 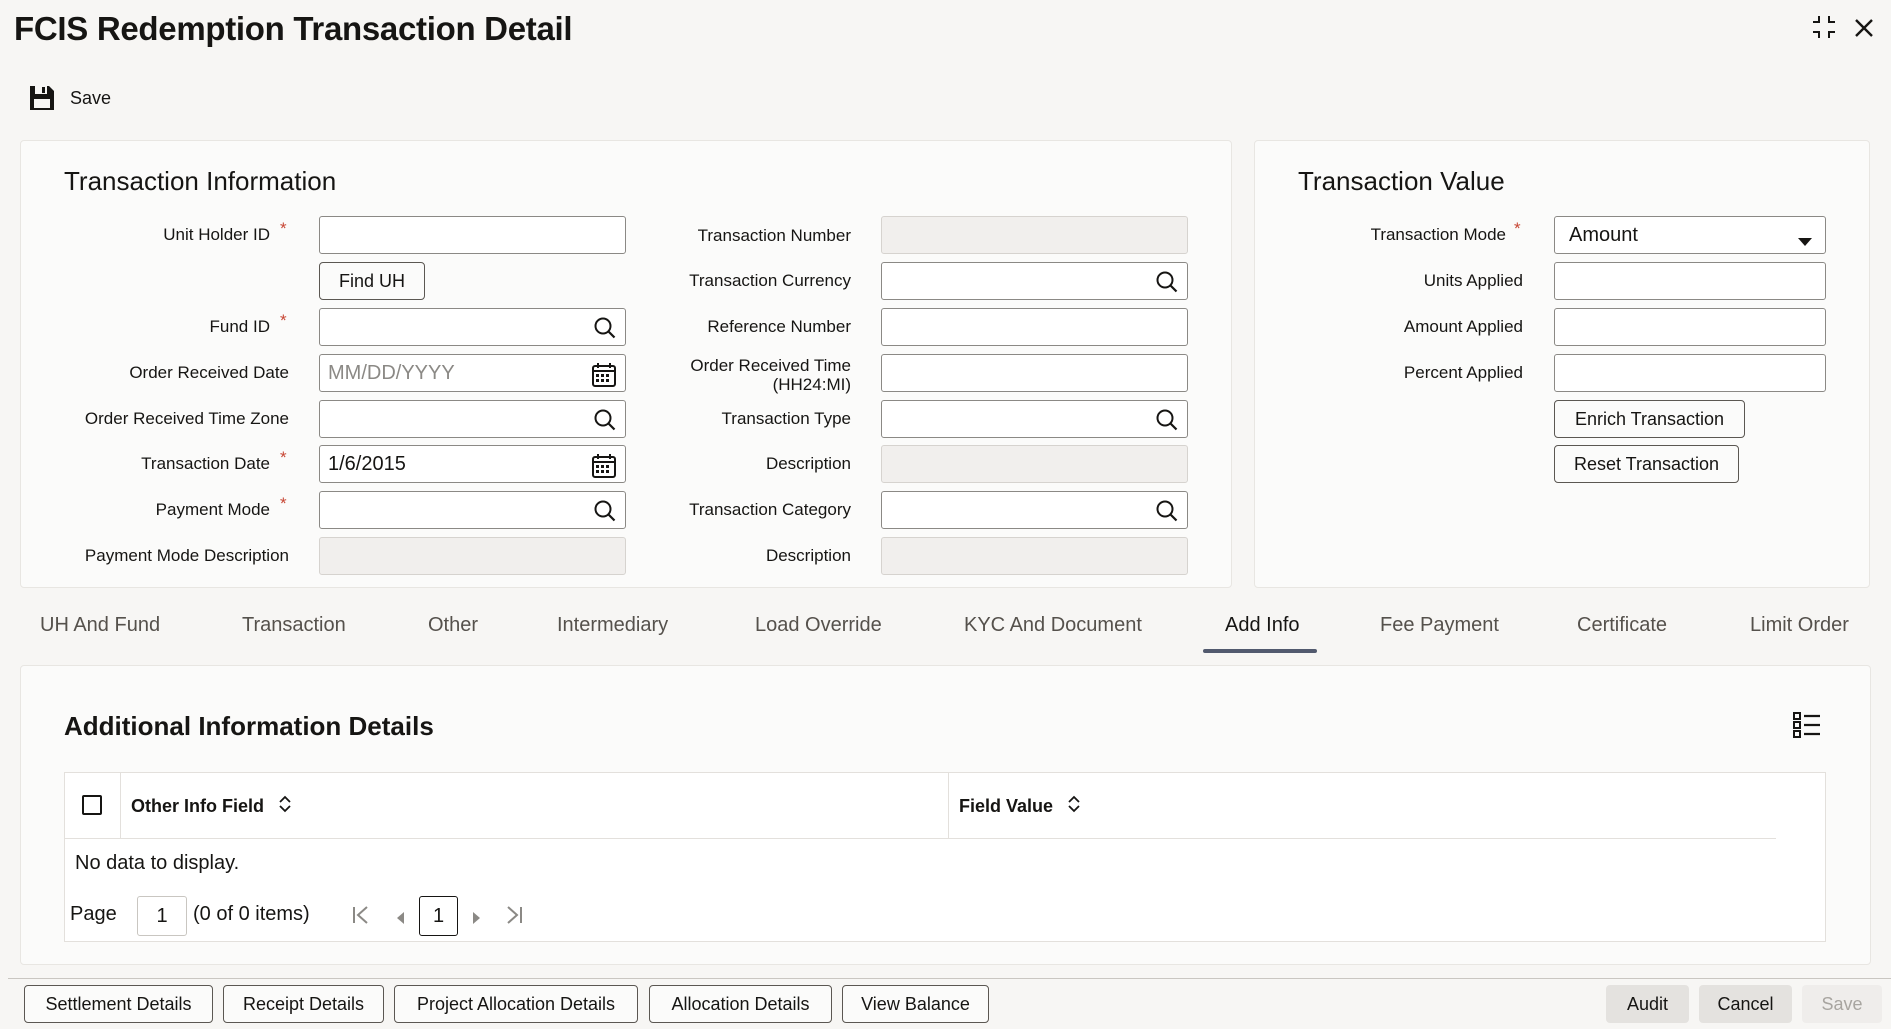 What do you see at coordinates (774, 235) in the screenshot?
I see `transaction-number-label: Transaction Number` at bounding box center [774, 235].